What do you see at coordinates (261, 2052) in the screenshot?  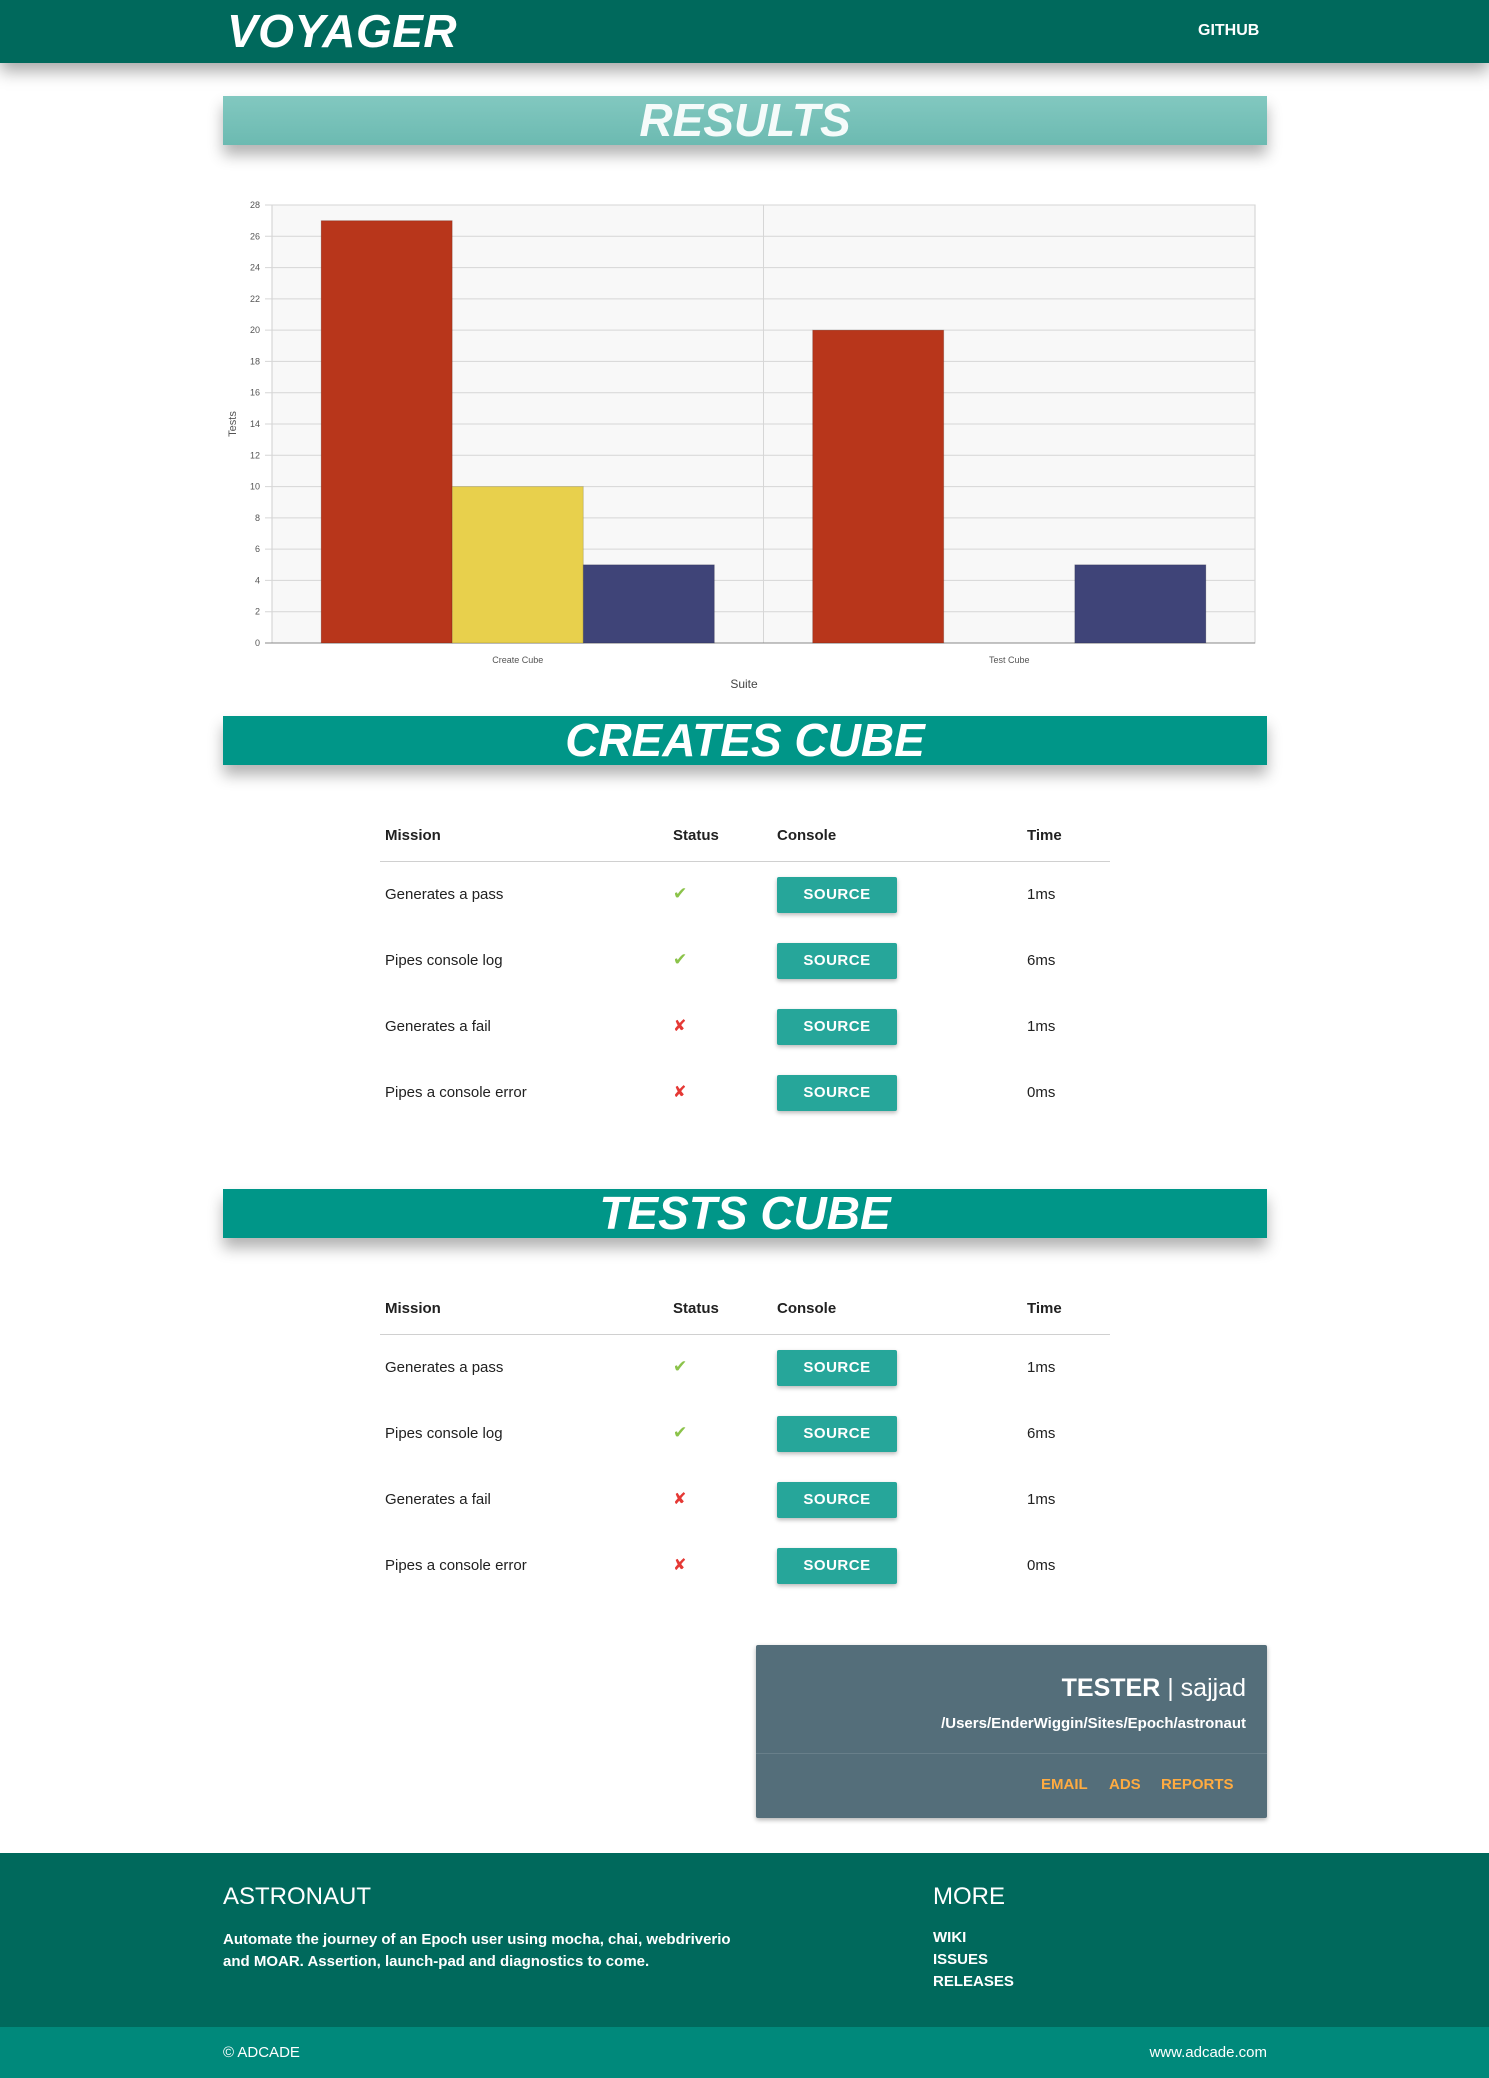 I see `copyright-text: © ADCADE` at bounding box center [261, 2052].